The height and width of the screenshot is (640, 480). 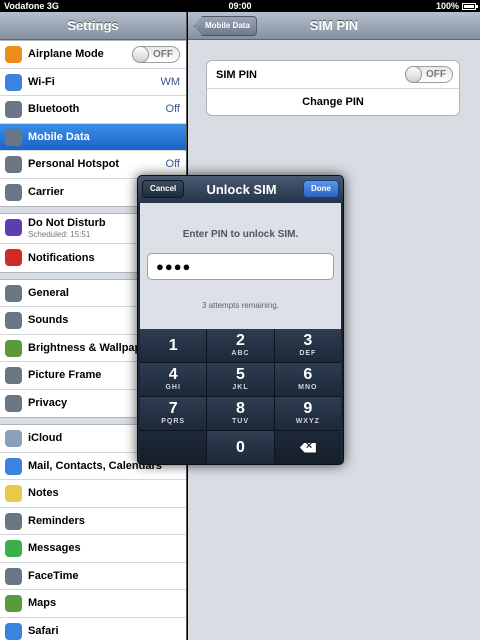 I want to click on sidebar-item-messages: Messages, so click(x=93, y=549).